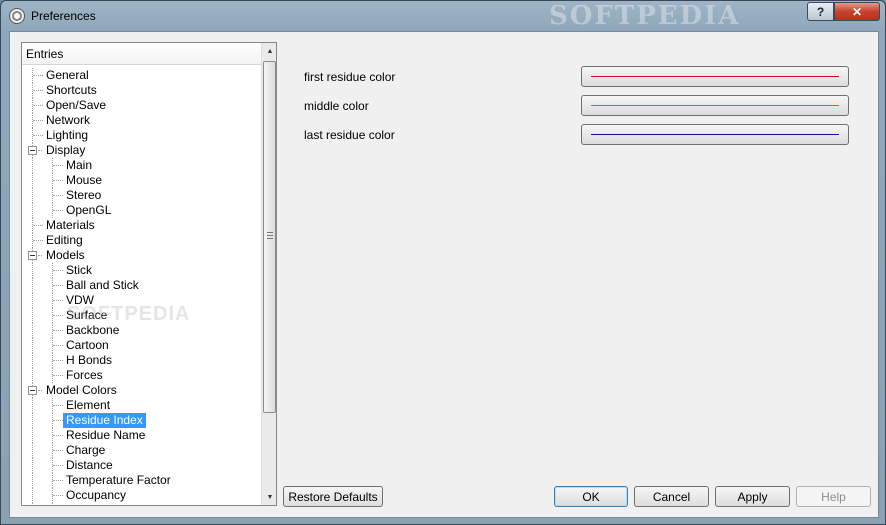  I want to click on tree-item-label: Forces, so click(84, 375).